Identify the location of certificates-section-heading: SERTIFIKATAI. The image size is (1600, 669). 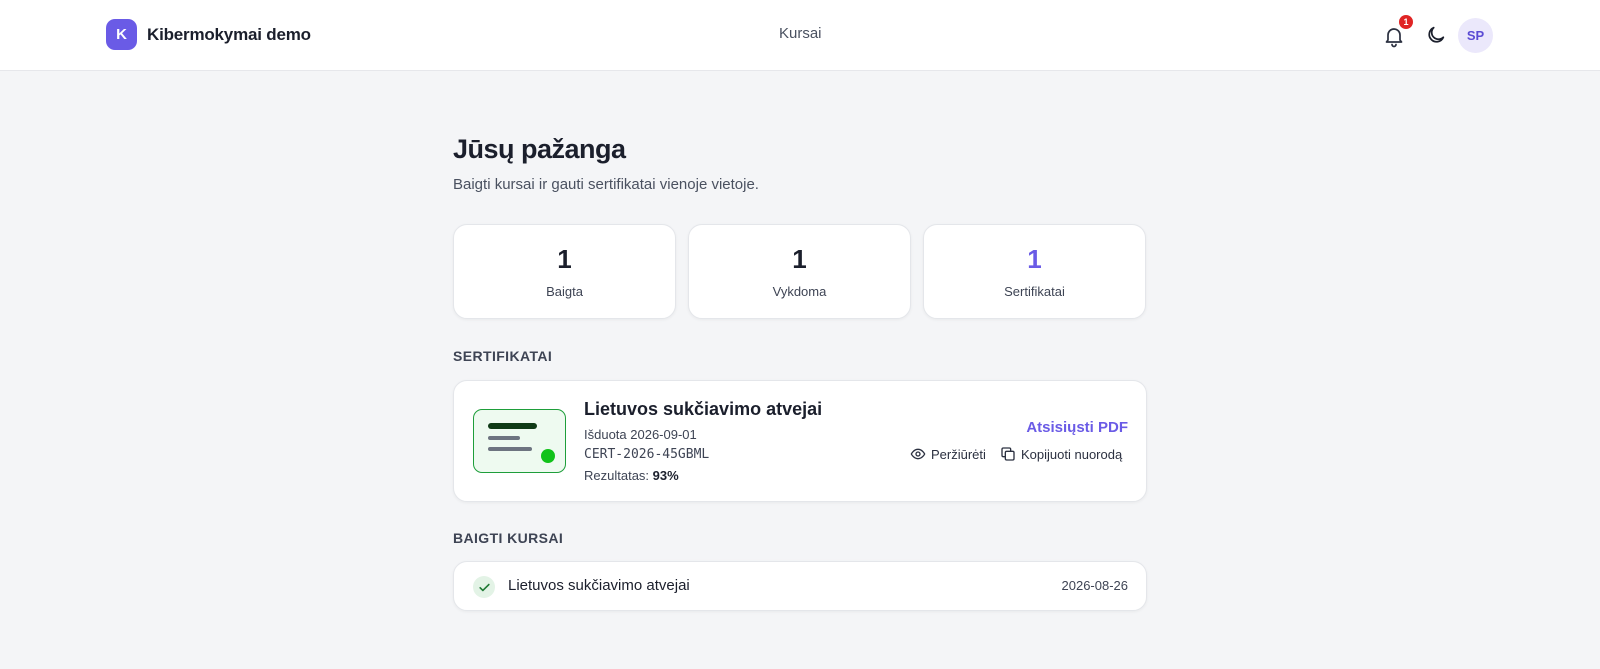
(503, 356).